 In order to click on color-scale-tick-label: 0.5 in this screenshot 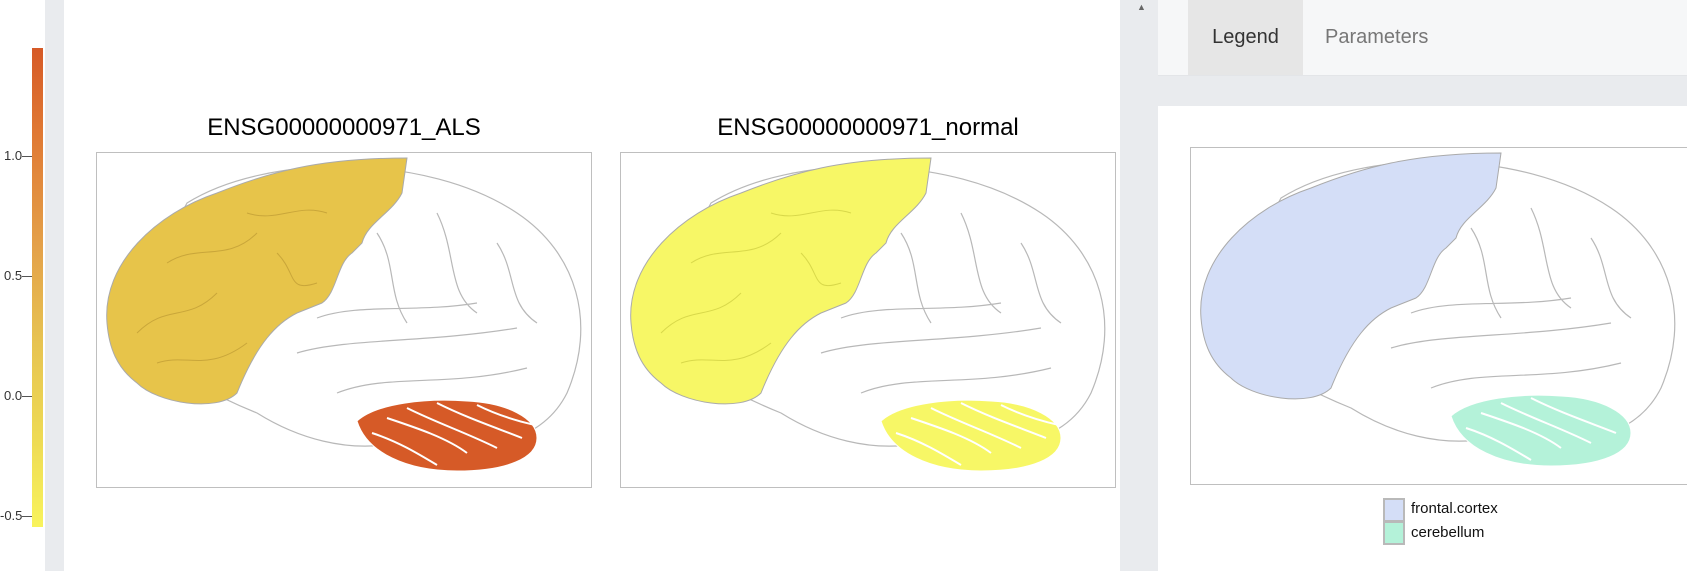, I will do `click(13, 275)`.